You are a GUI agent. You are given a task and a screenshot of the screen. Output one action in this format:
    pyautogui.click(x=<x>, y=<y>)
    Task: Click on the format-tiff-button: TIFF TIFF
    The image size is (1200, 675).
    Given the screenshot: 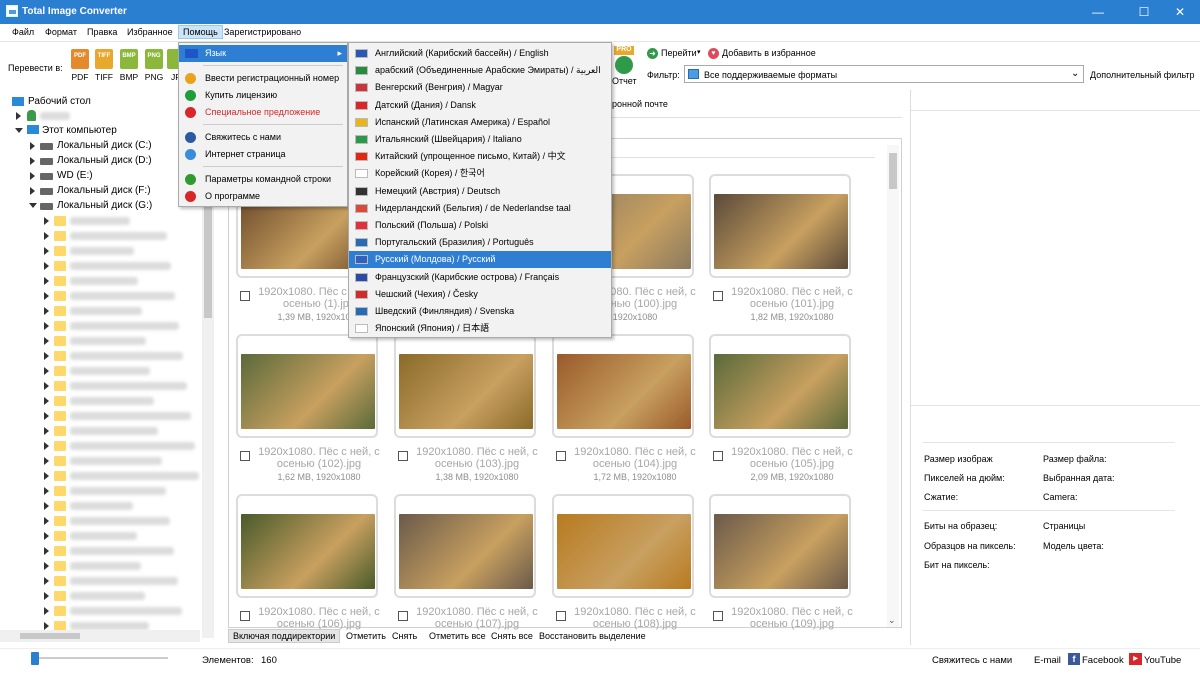 What is the action you would take?
    pyautogui.click(x=104, y=65)
    